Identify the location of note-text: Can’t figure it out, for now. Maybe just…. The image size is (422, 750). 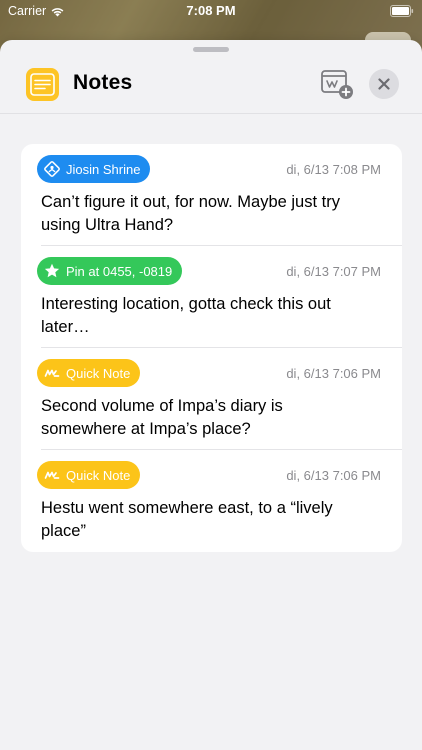
(190, 213).